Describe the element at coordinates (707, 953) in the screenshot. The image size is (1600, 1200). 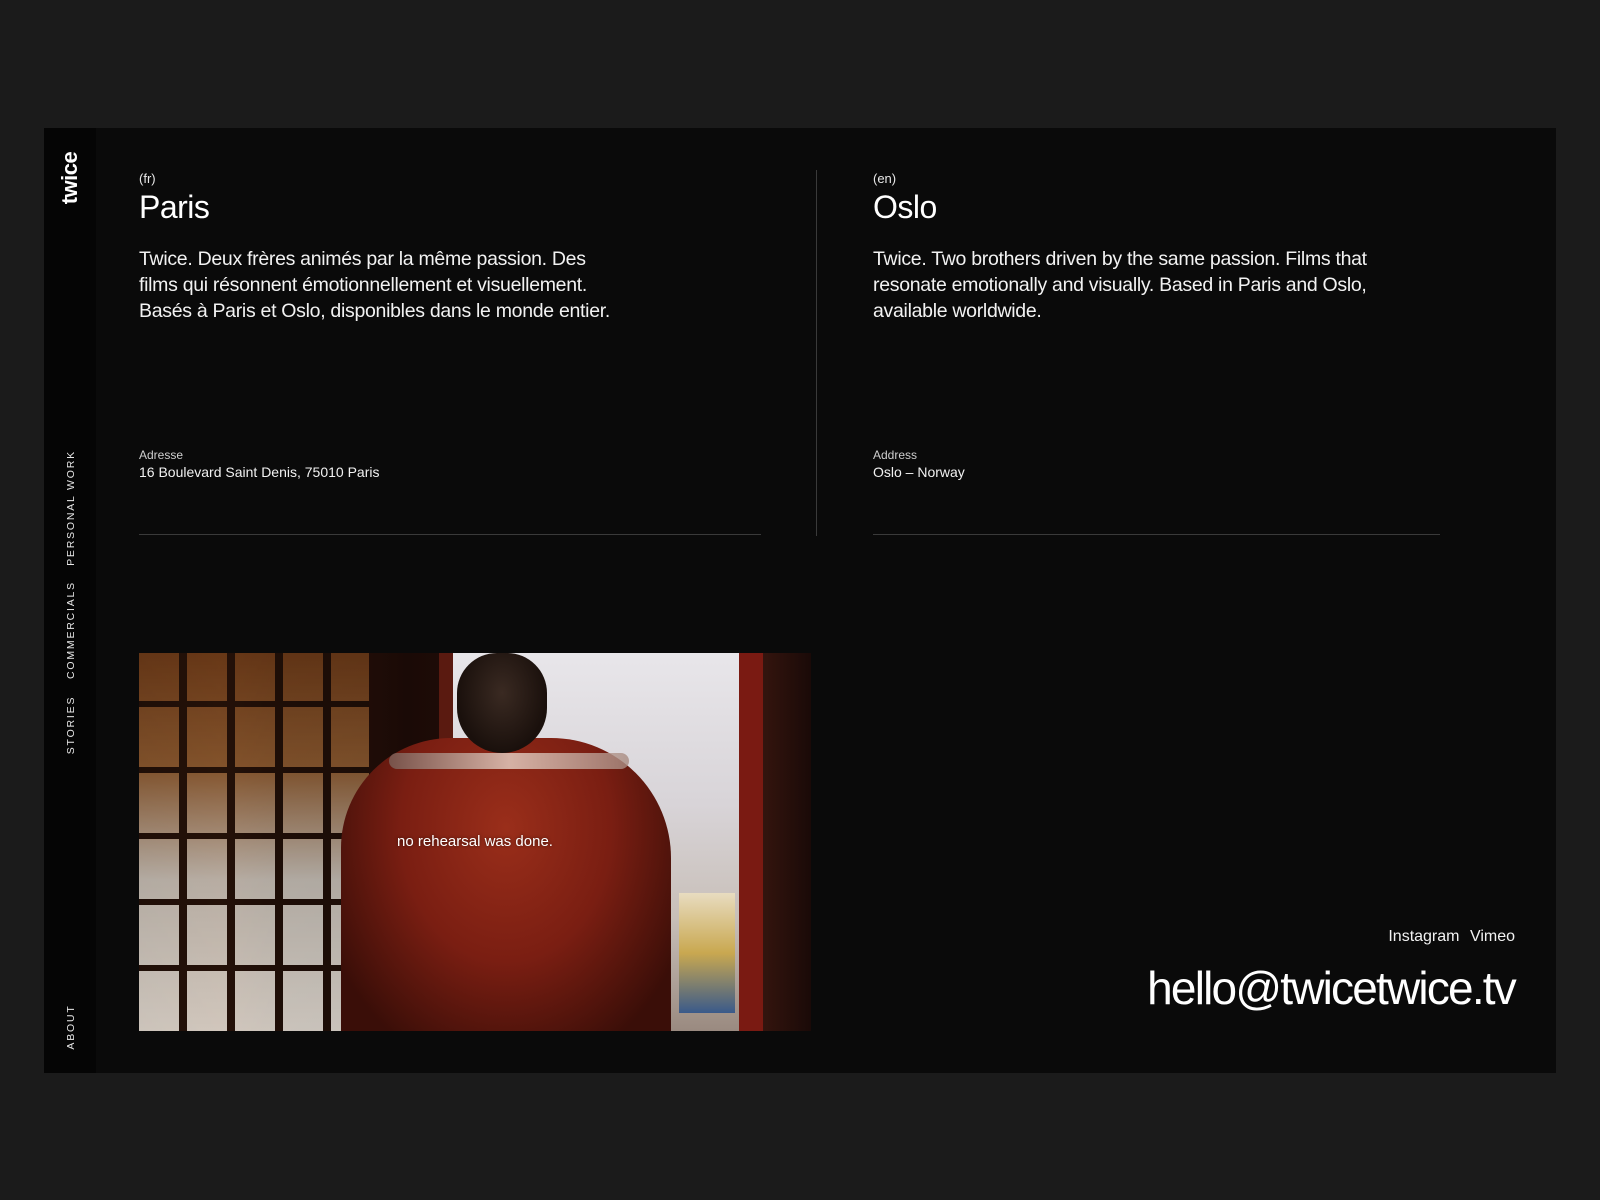
I see `video-wall-poster` at that location.